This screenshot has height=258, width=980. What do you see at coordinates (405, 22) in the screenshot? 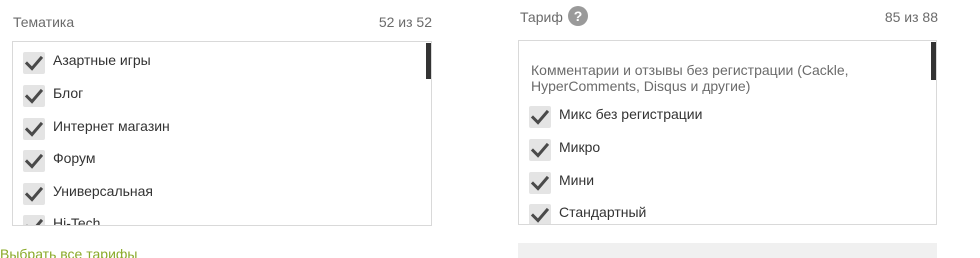
I see `themes-count: 52 из 52` at bounding box center [405, 22].